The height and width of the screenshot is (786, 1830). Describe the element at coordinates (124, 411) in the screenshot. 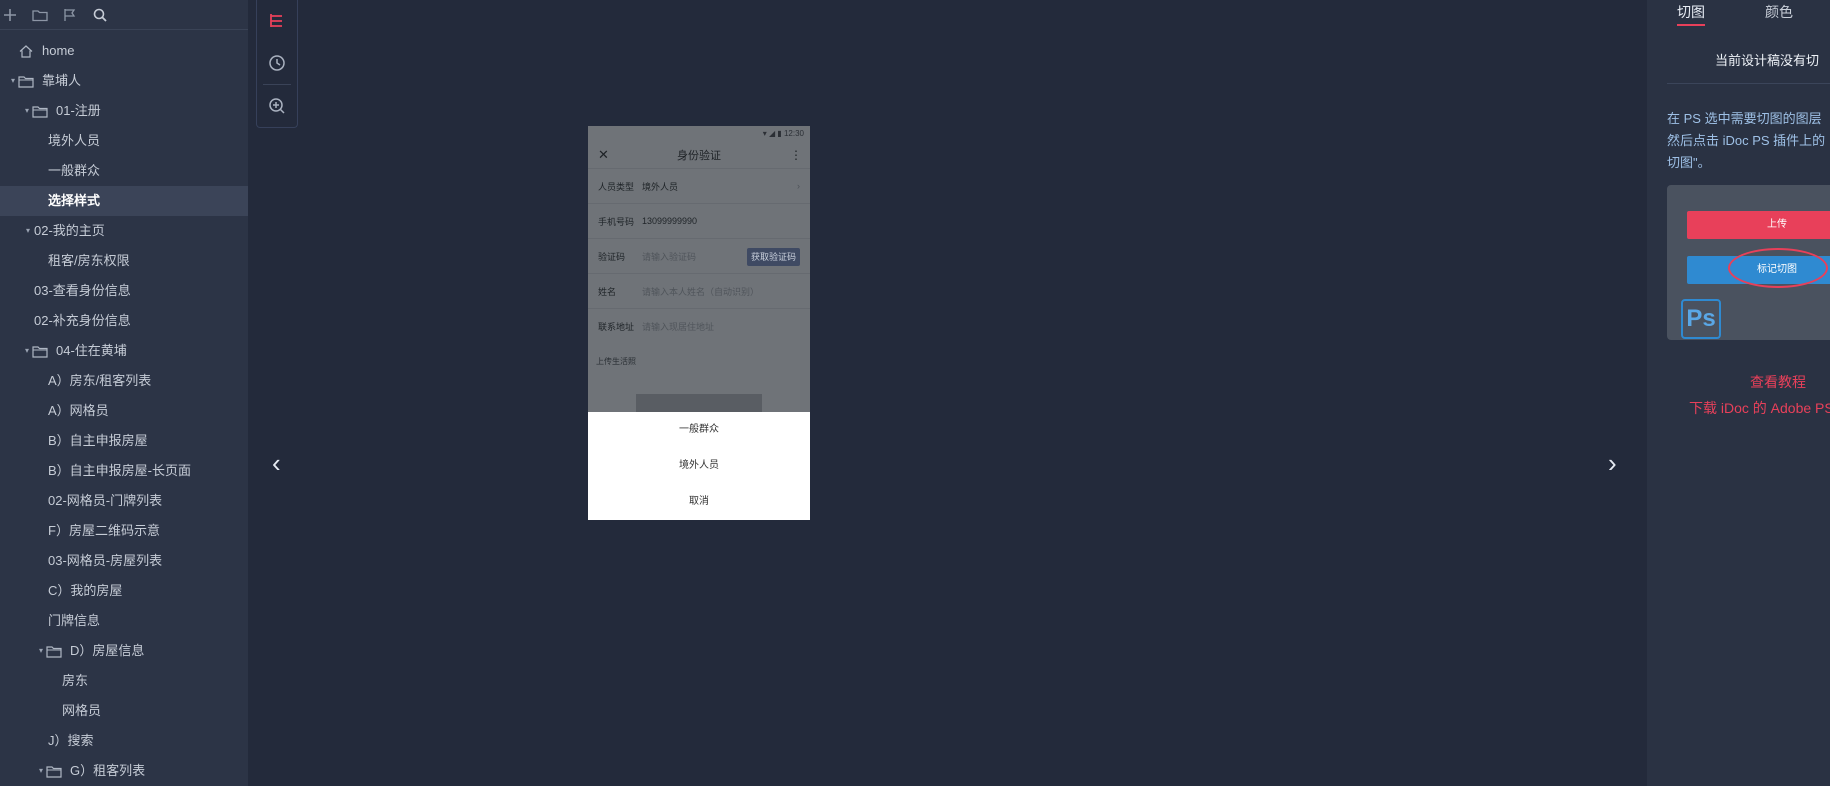

I see `tree-item: A）网格员` at that location.